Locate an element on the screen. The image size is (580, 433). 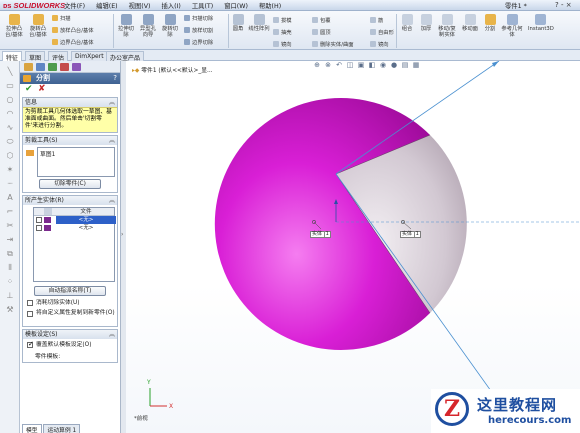
line-tool-icon: ╲ is located at coordinates (10, 72).